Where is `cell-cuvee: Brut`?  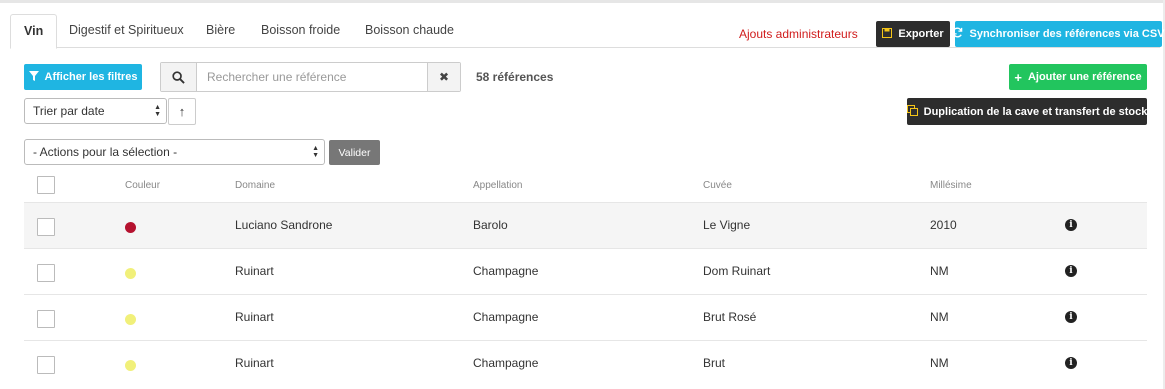
cell-cuvee: Brut is located at coordinates (714, 363).